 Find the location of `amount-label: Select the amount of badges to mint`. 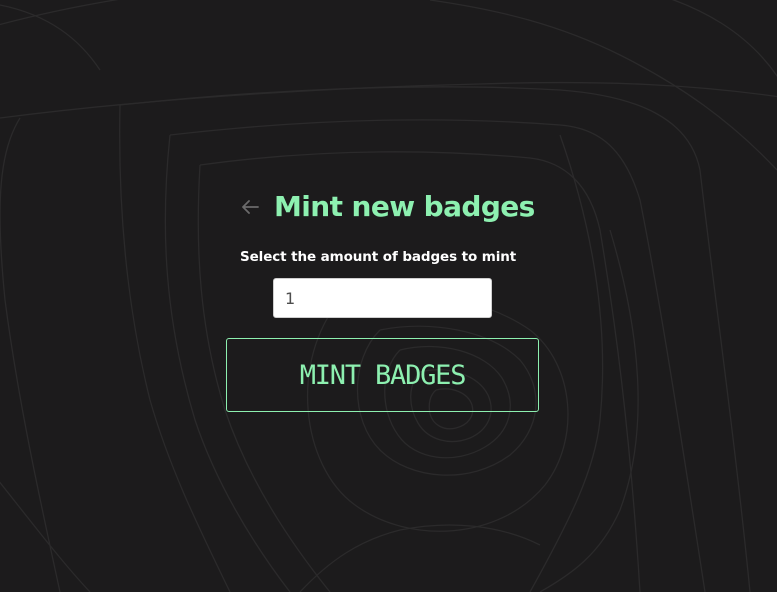

amount-label: Select the amount of badges to mint is located at coordinates (378, 257).